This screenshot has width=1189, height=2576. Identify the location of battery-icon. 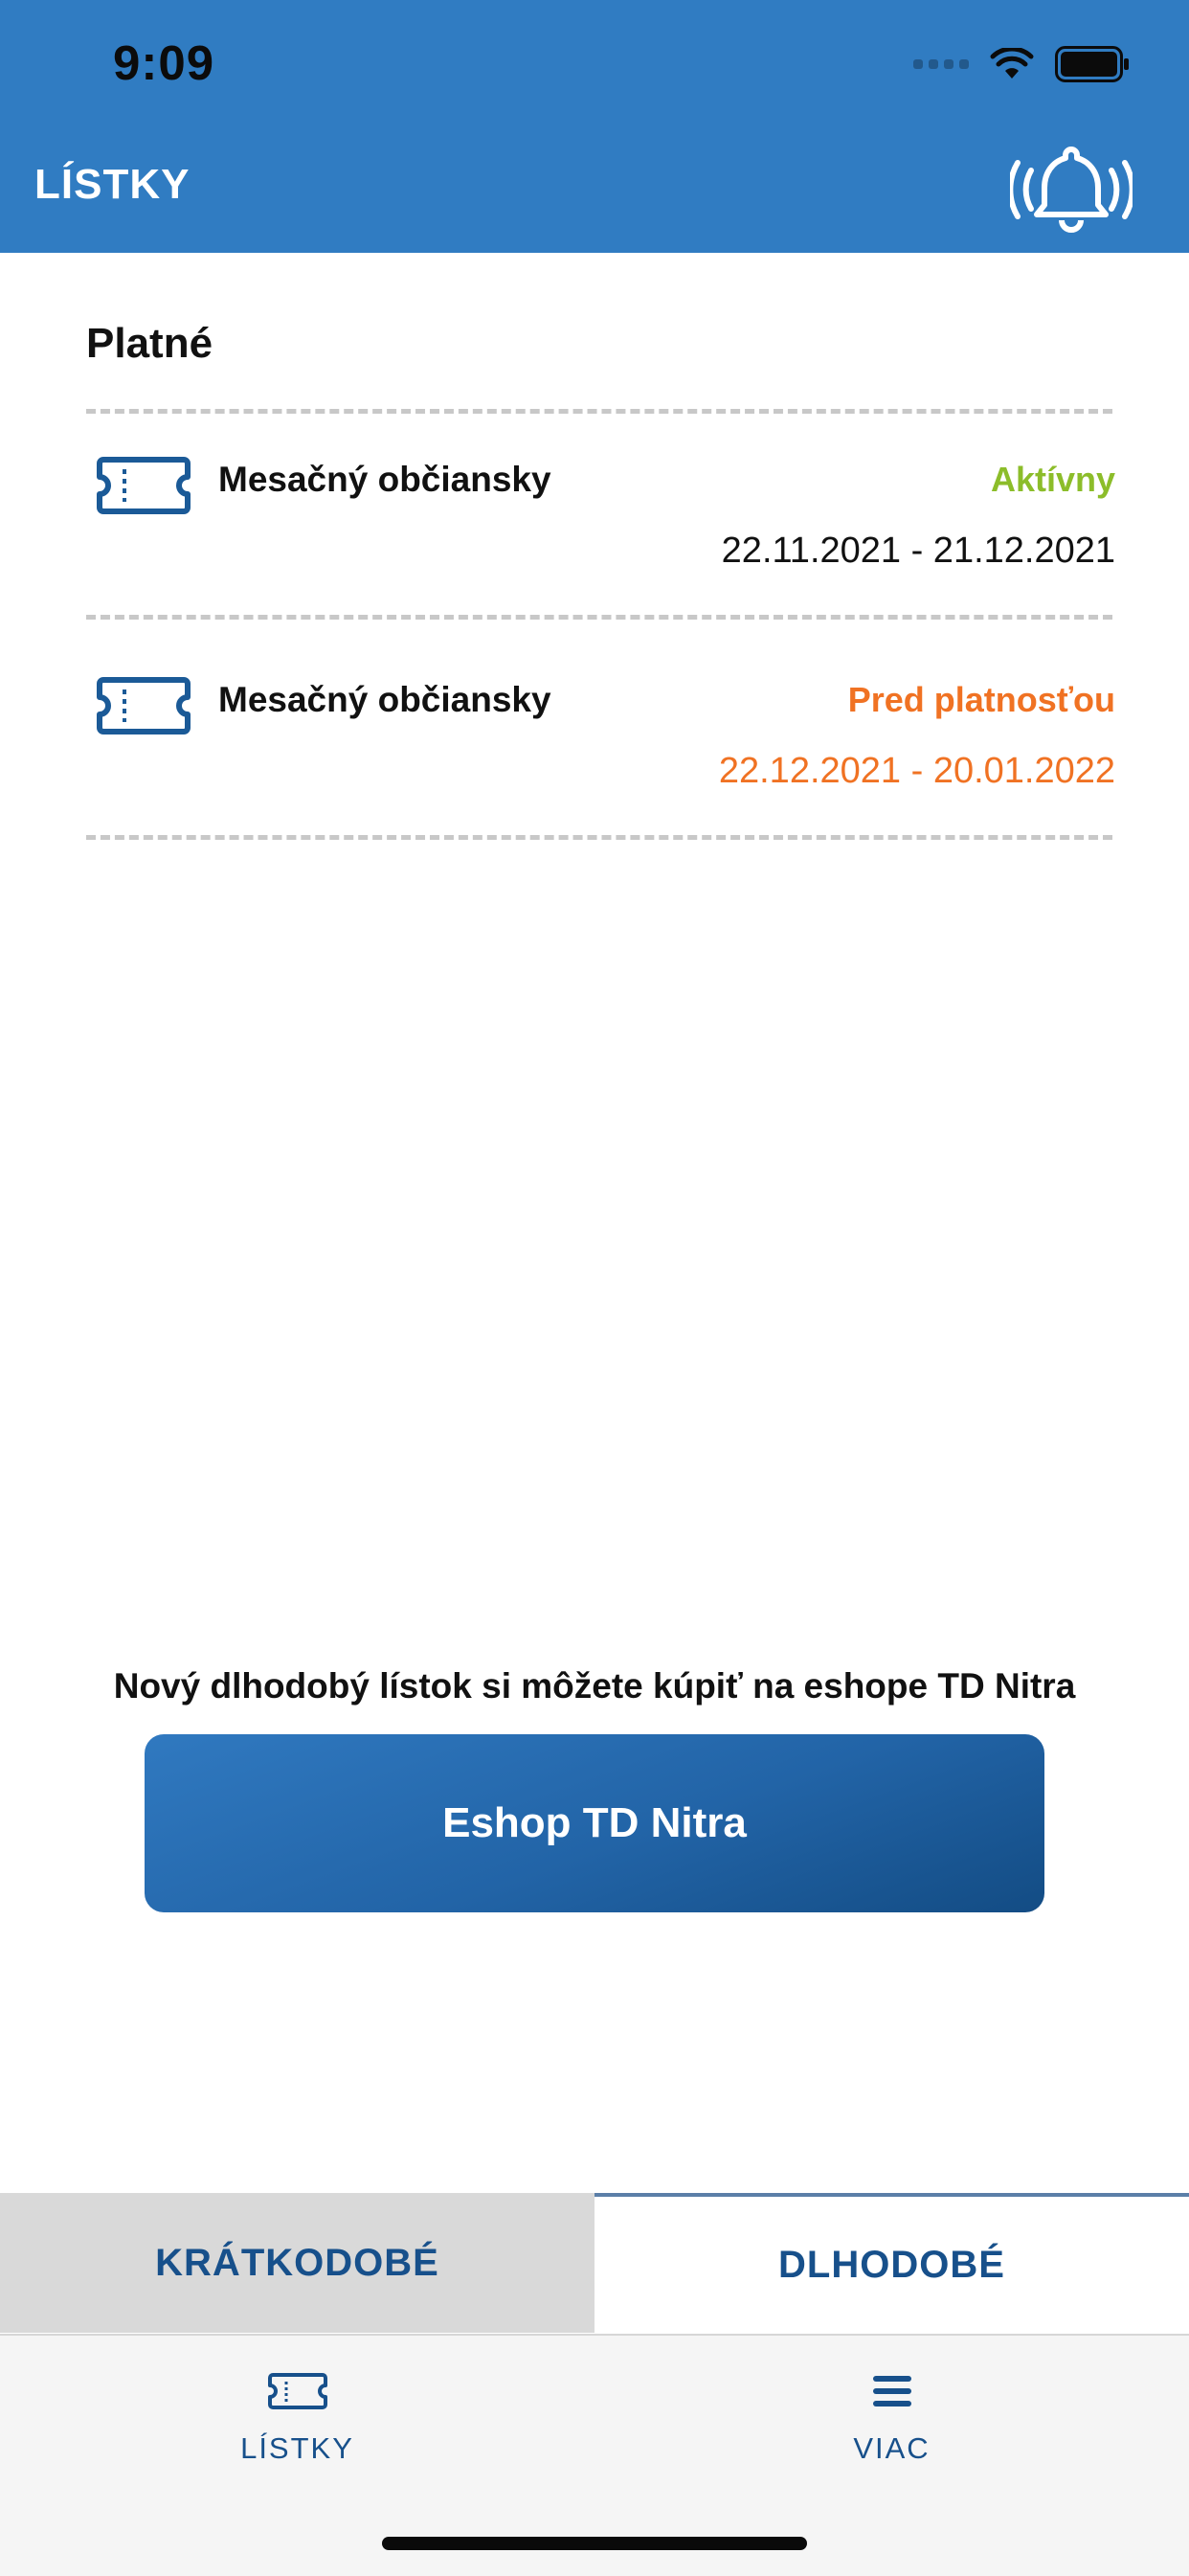
(1092, 64).